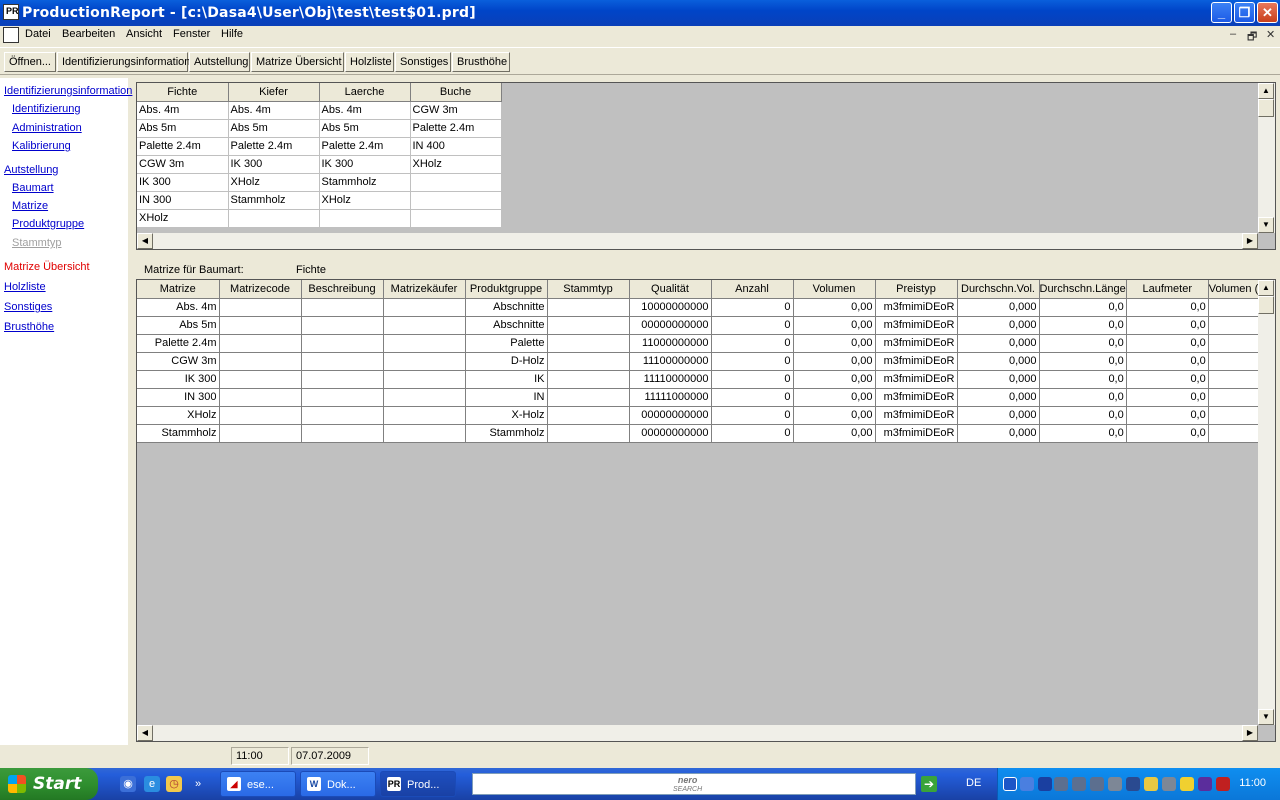  What do you see at coordinates (33, 188) in the screenshot?
I see `nav-baumart: Baumart` at bounding box center [33, 188].